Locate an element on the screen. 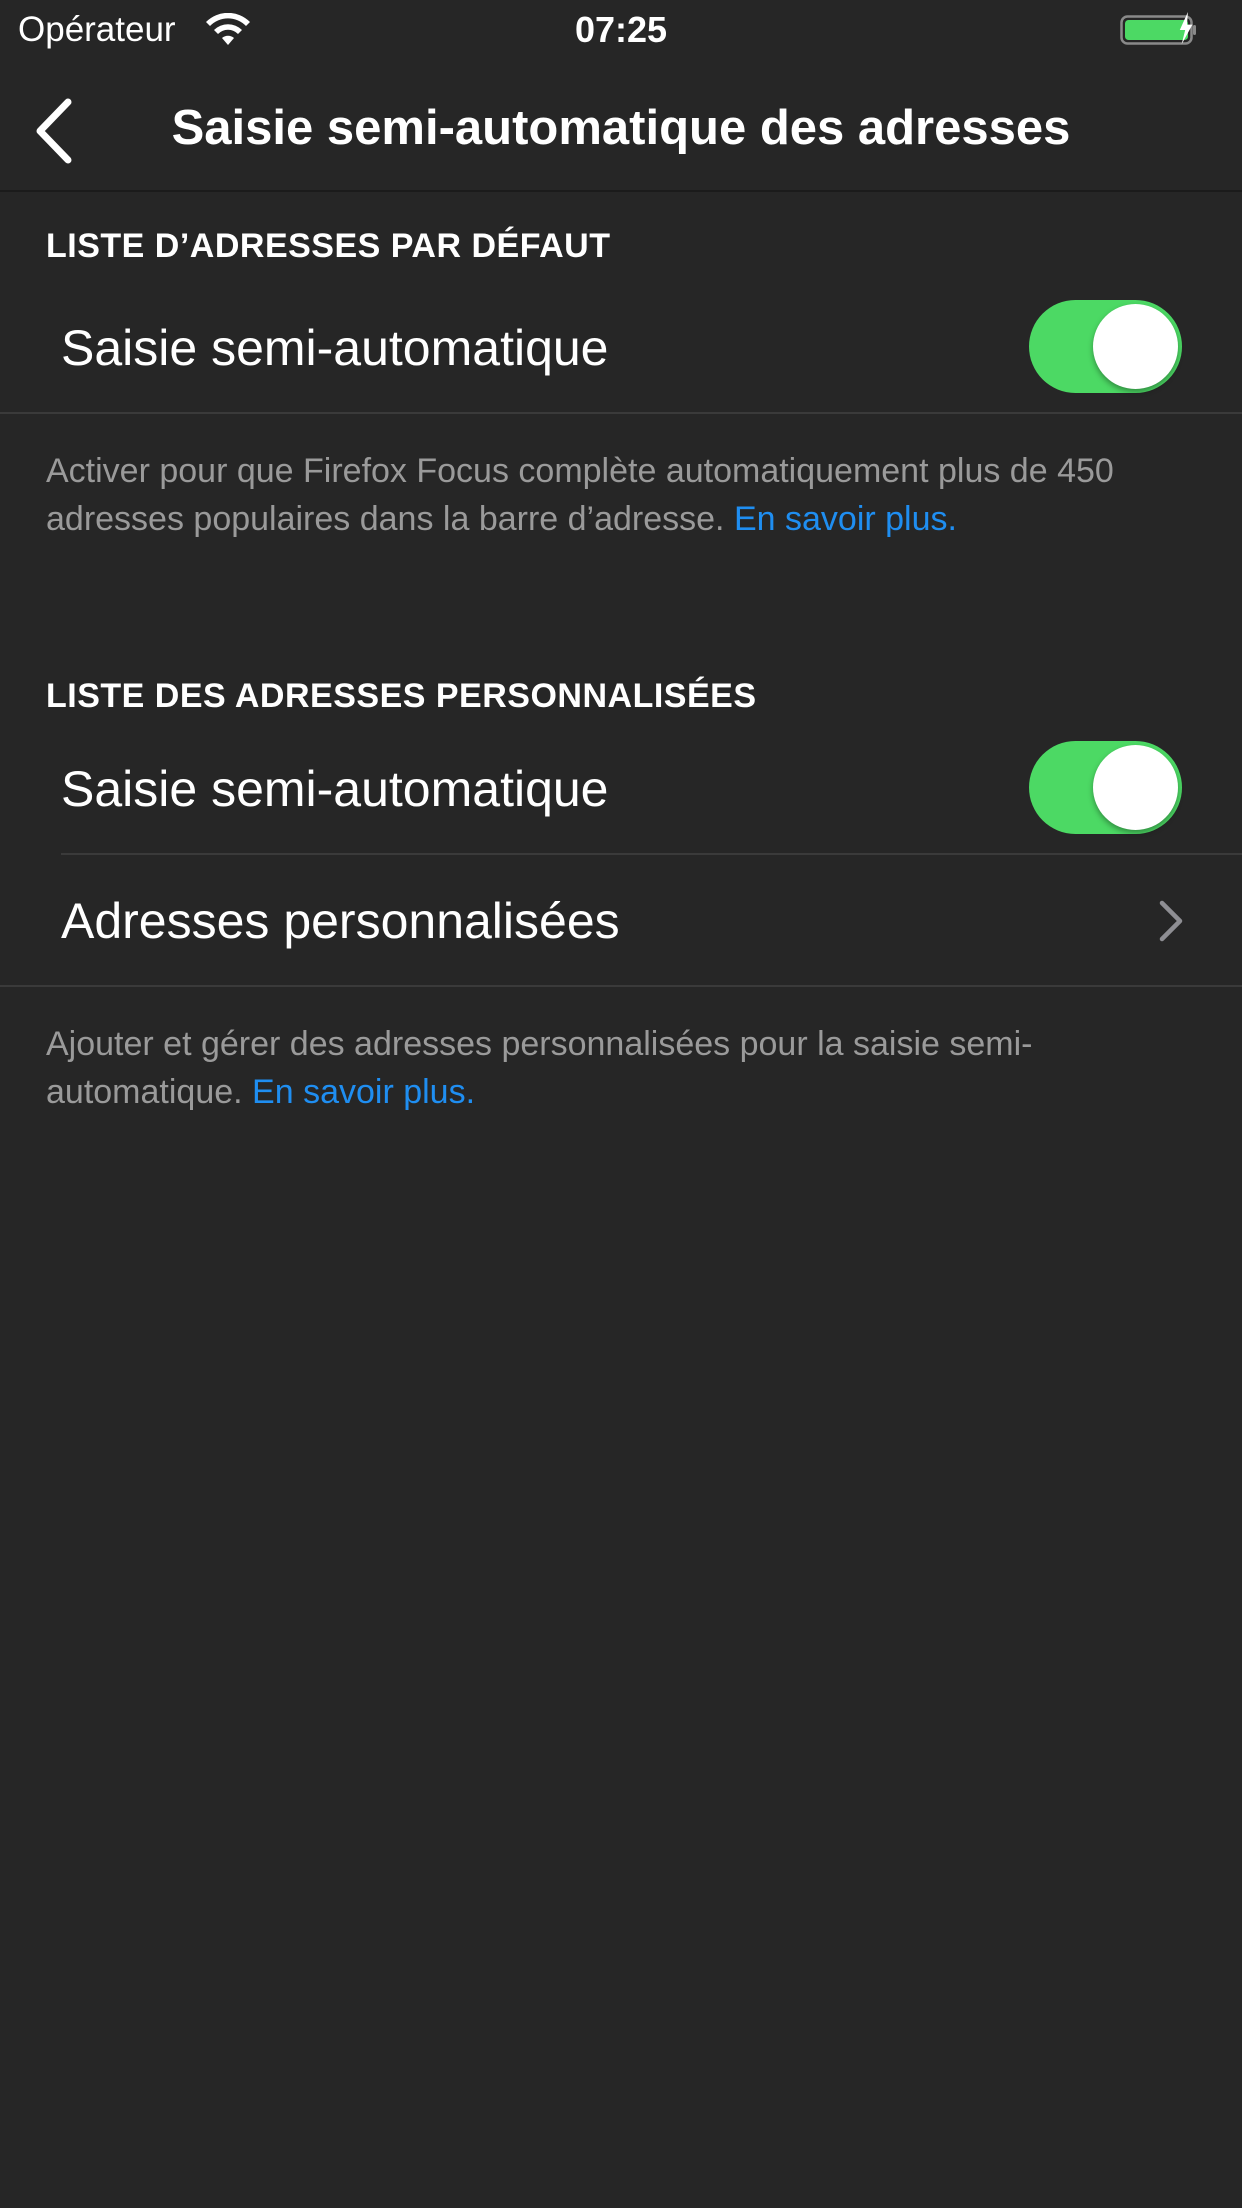 This screenshot has width=1242, height=2208. status-time: 07:25 is located at coordinates (621, 29).